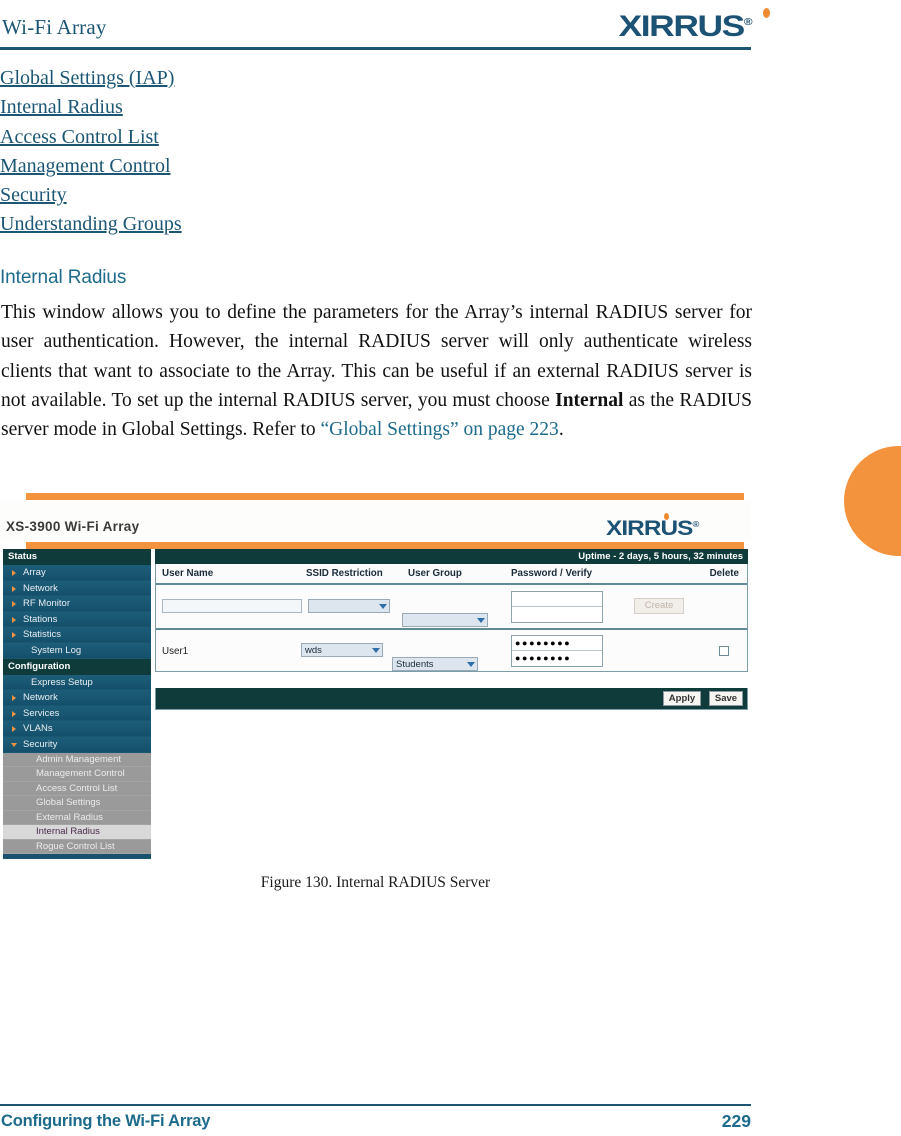  Describe the element at coordinates (106, 1121) in the screenshot. I see `footer-chapter-title: Configuring the Wi-Fi Array` at that location.